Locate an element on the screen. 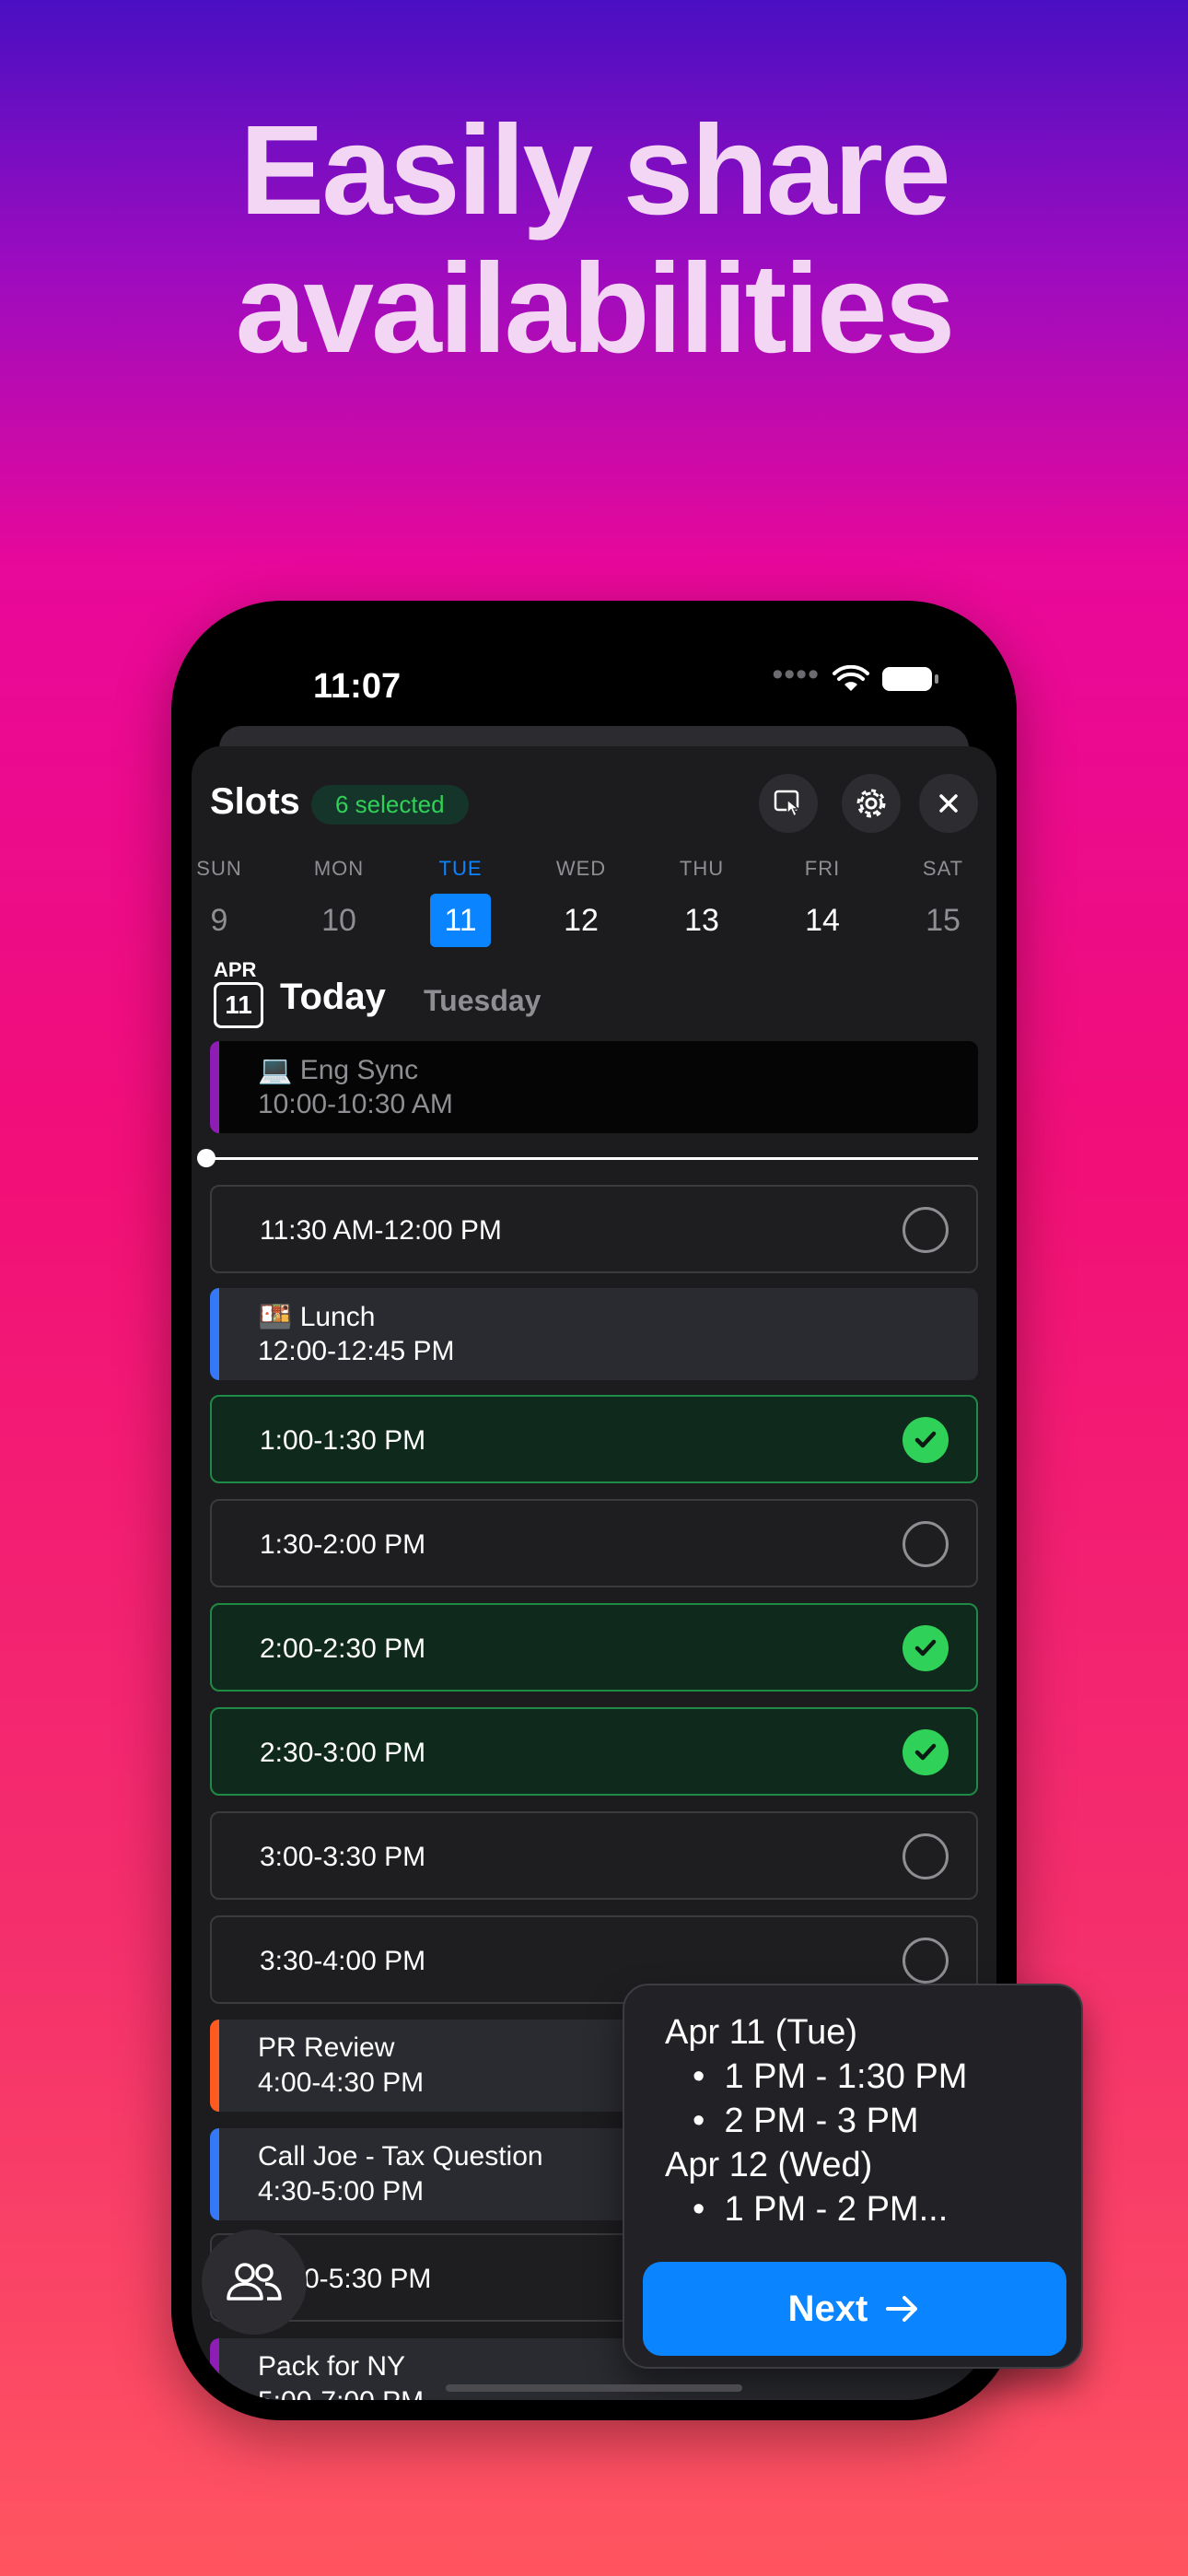  current-time-dot is located at coordinates (206, 1158).